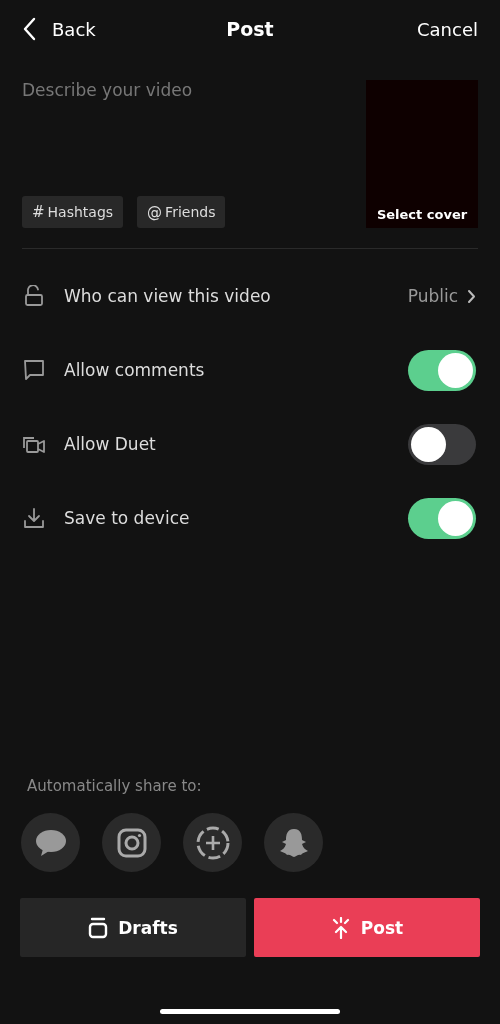  I want to click on description-field: Describe your video, so click(188, 100).